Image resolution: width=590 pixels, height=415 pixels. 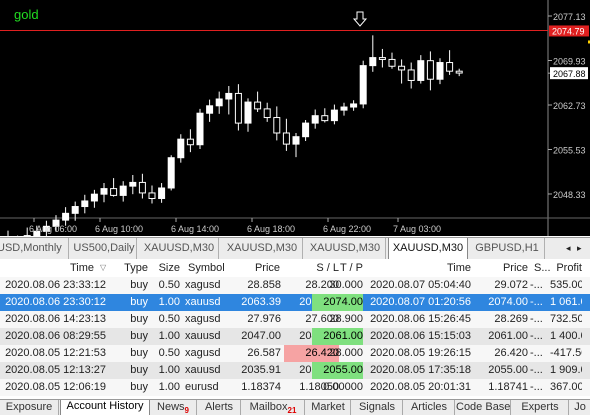 What do you see at coordinates (569, 195) in the screenshot?
I see `price-level-label: 2048.33` at bounding box center [569, 195].